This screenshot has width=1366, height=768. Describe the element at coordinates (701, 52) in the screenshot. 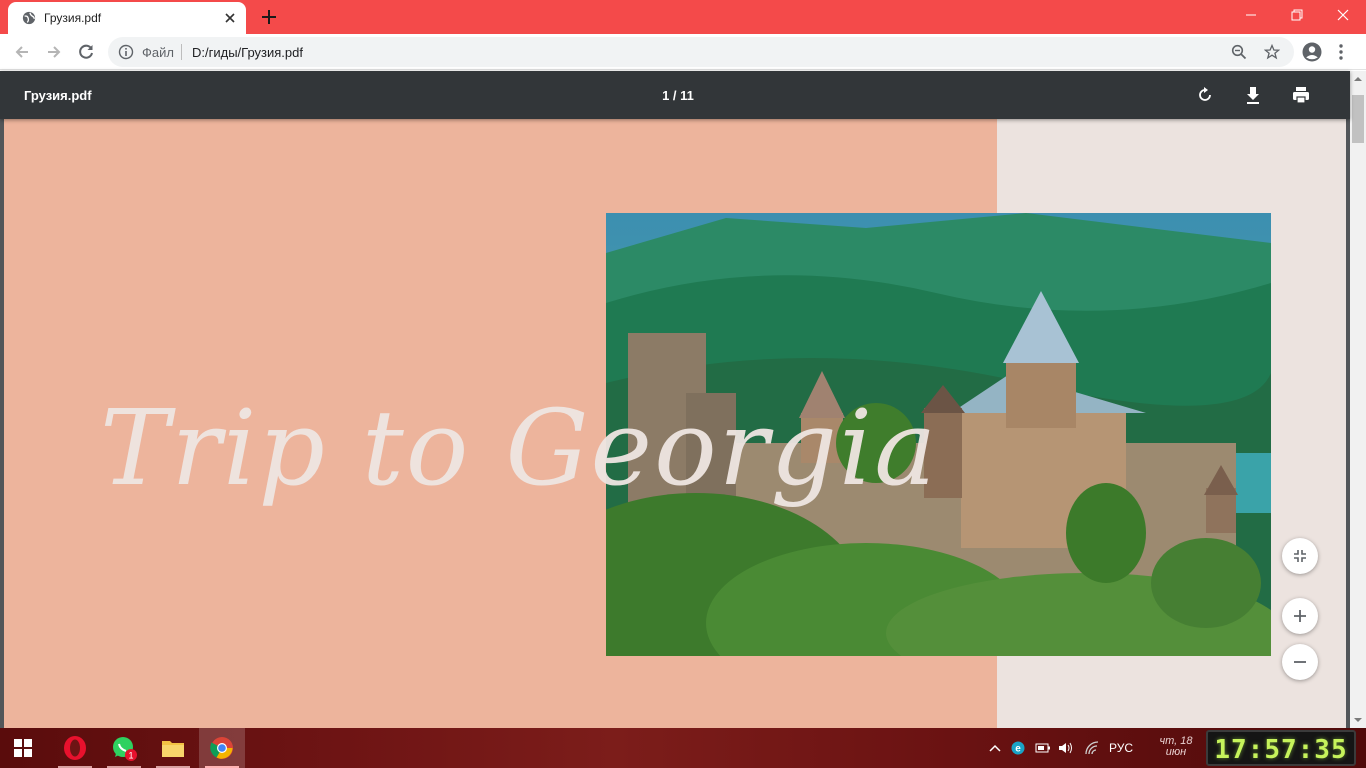

I see `address-bar: Файл D:/гиды/Грузия.pdf` at that location.